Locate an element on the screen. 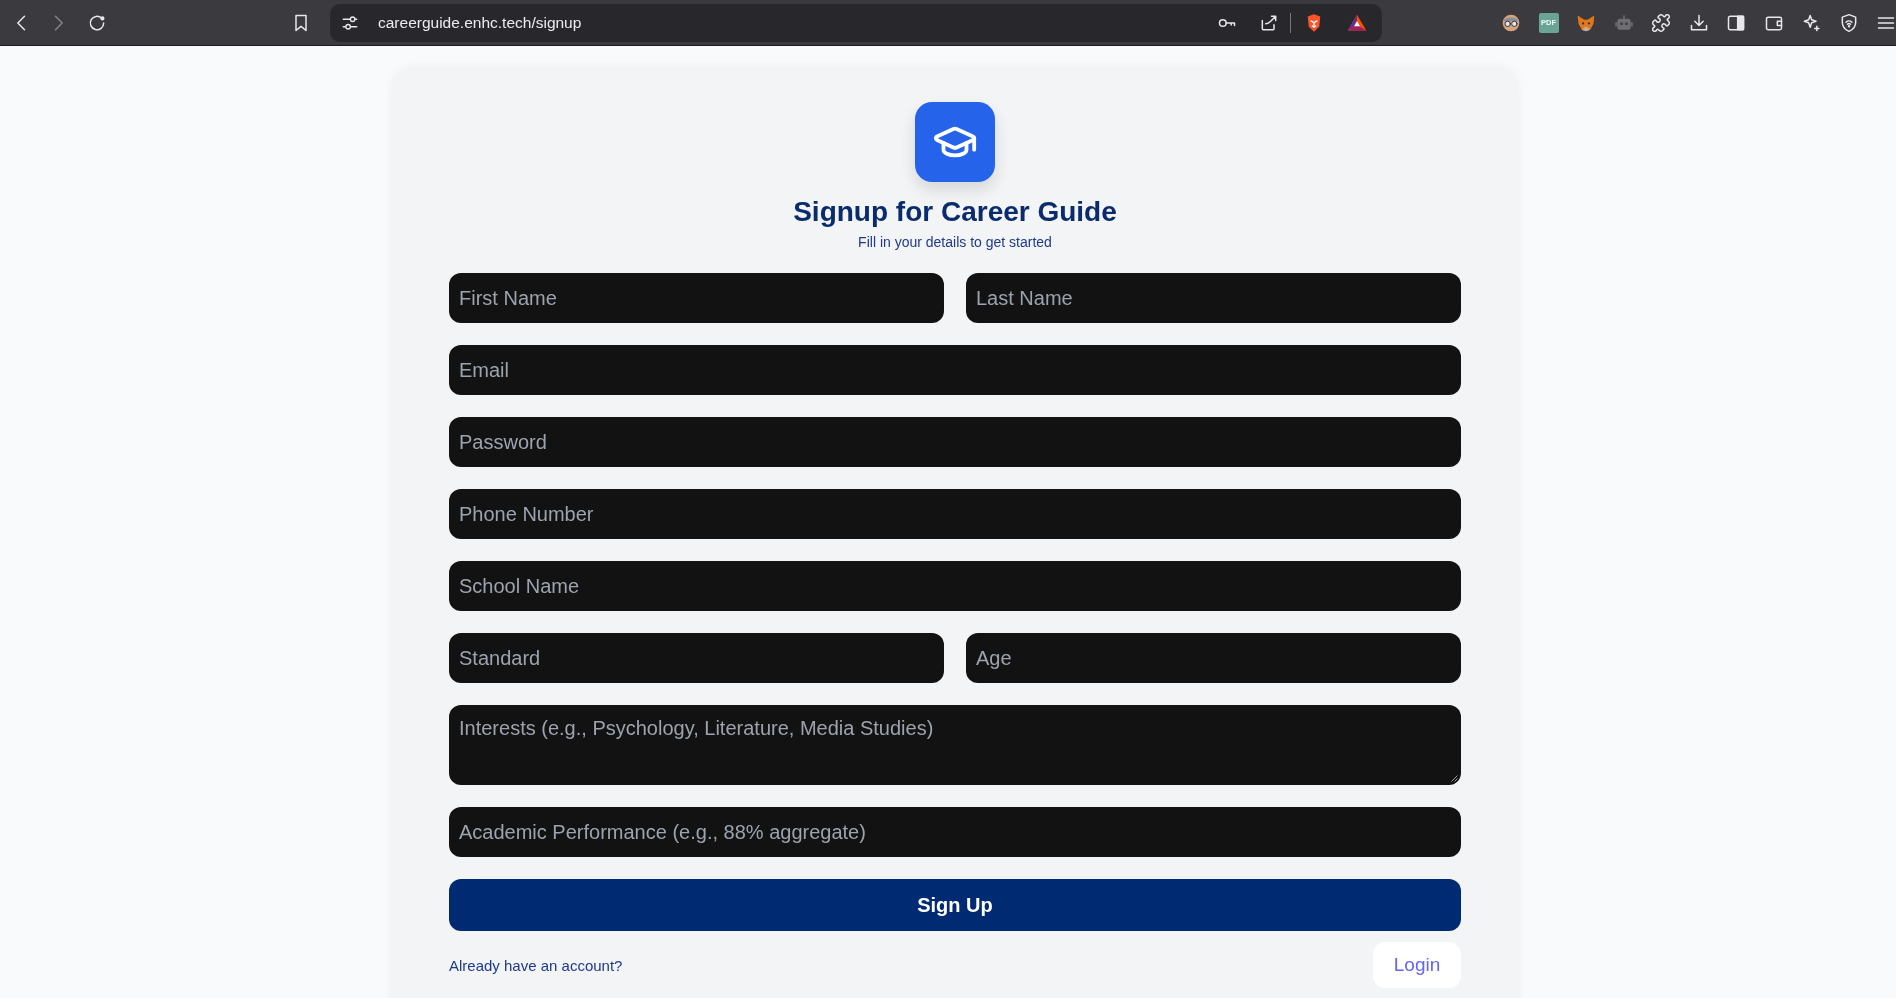  download-tray-icon is located at coordinates (1698, 22).